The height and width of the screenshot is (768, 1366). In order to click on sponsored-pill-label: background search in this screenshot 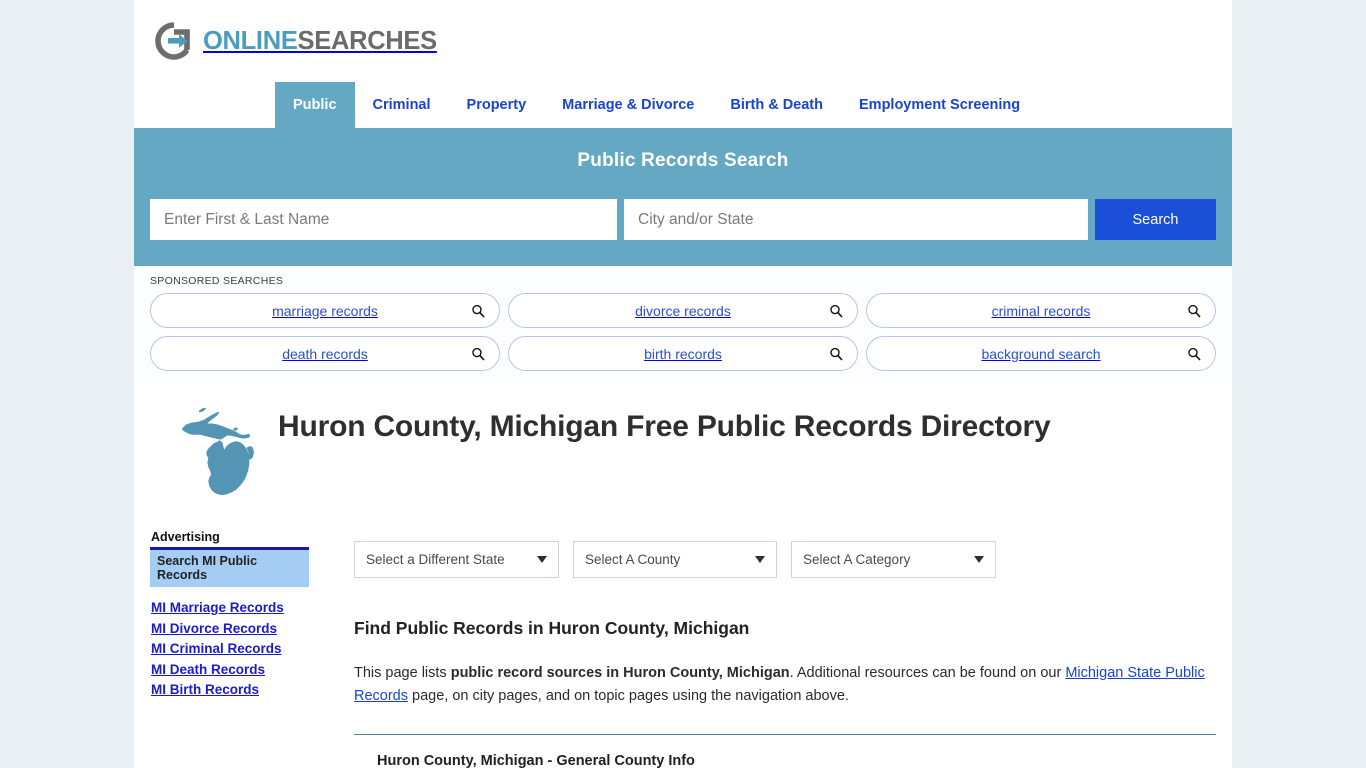, I will do `click(1041, 353)`.